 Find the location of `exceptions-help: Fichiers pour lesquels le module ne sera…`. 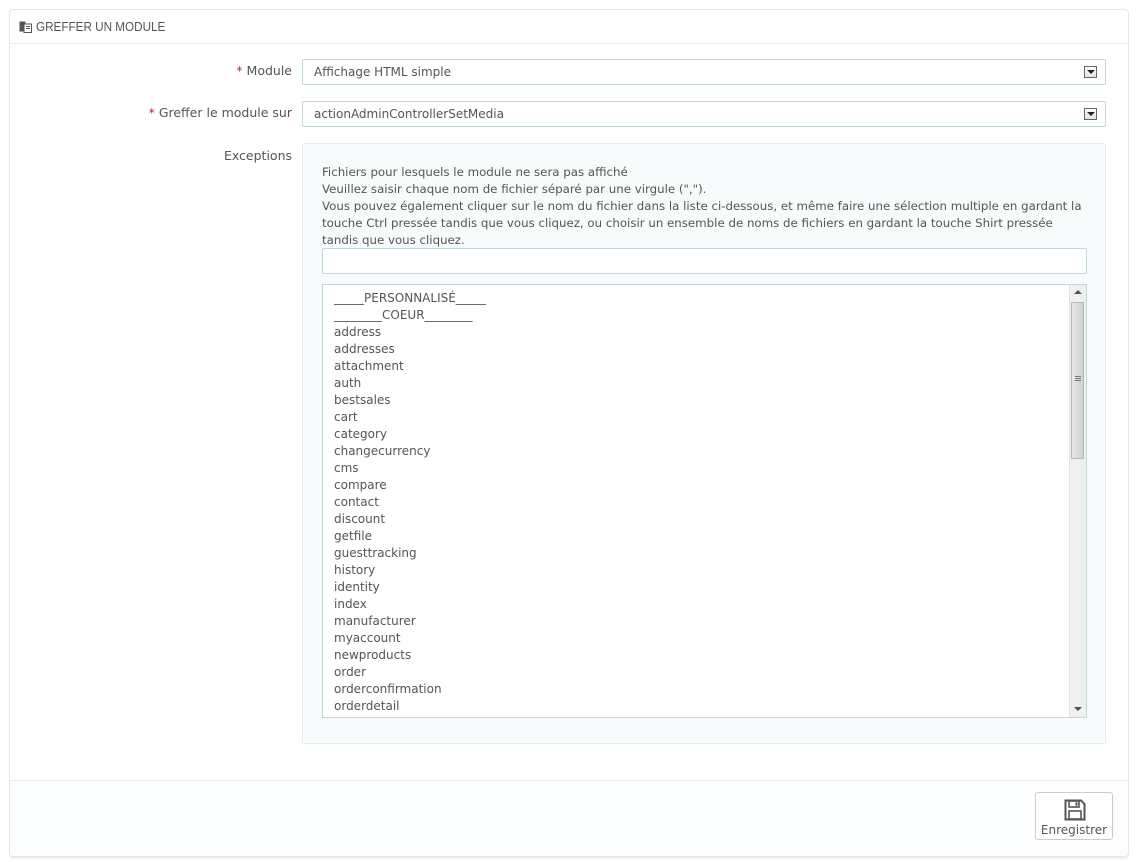

exceptions-help: Fichiers pour lesquels le module ne sera… is located at coordinates (707, 206).